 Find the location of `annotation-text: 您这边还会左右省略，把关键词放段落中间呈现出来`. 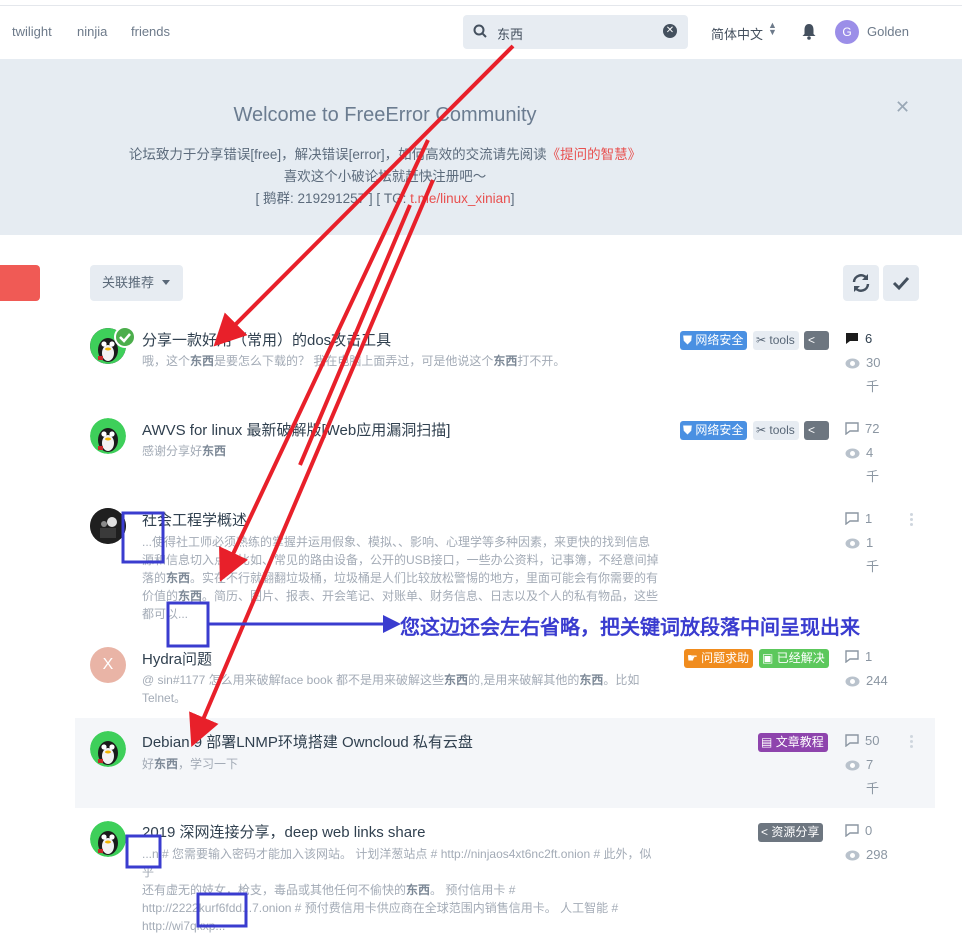

annotation-text: 您这边还会左右省略，把关键词放段落中间呈现出来 is located at coordinates (630, 628).